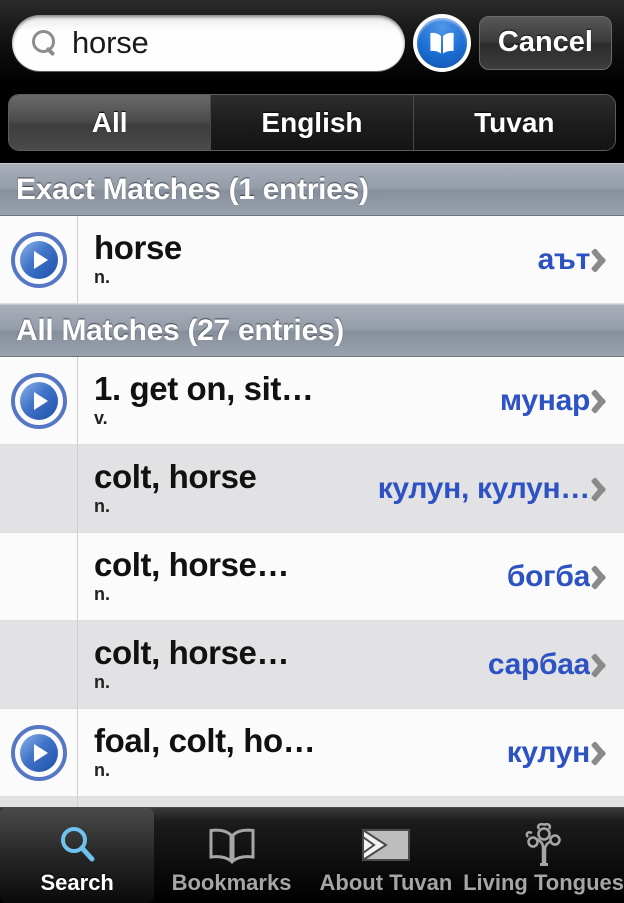 This screenshot has height=903, width=624. What do you see at coordinates (110, 42) in the screenshot?
I see `search-input-value: horse` at bounding box center [110, 42].